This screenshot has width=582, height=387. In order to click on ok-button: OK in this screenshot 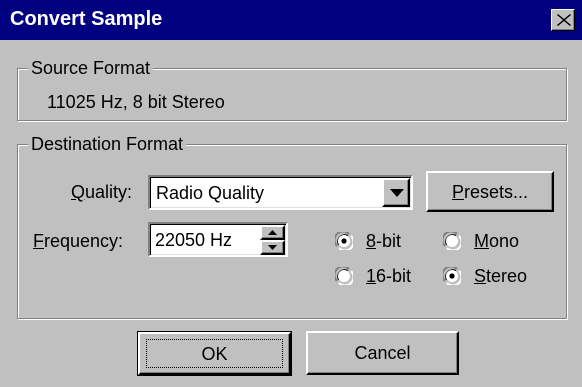, I will do `click(214, 353)`.